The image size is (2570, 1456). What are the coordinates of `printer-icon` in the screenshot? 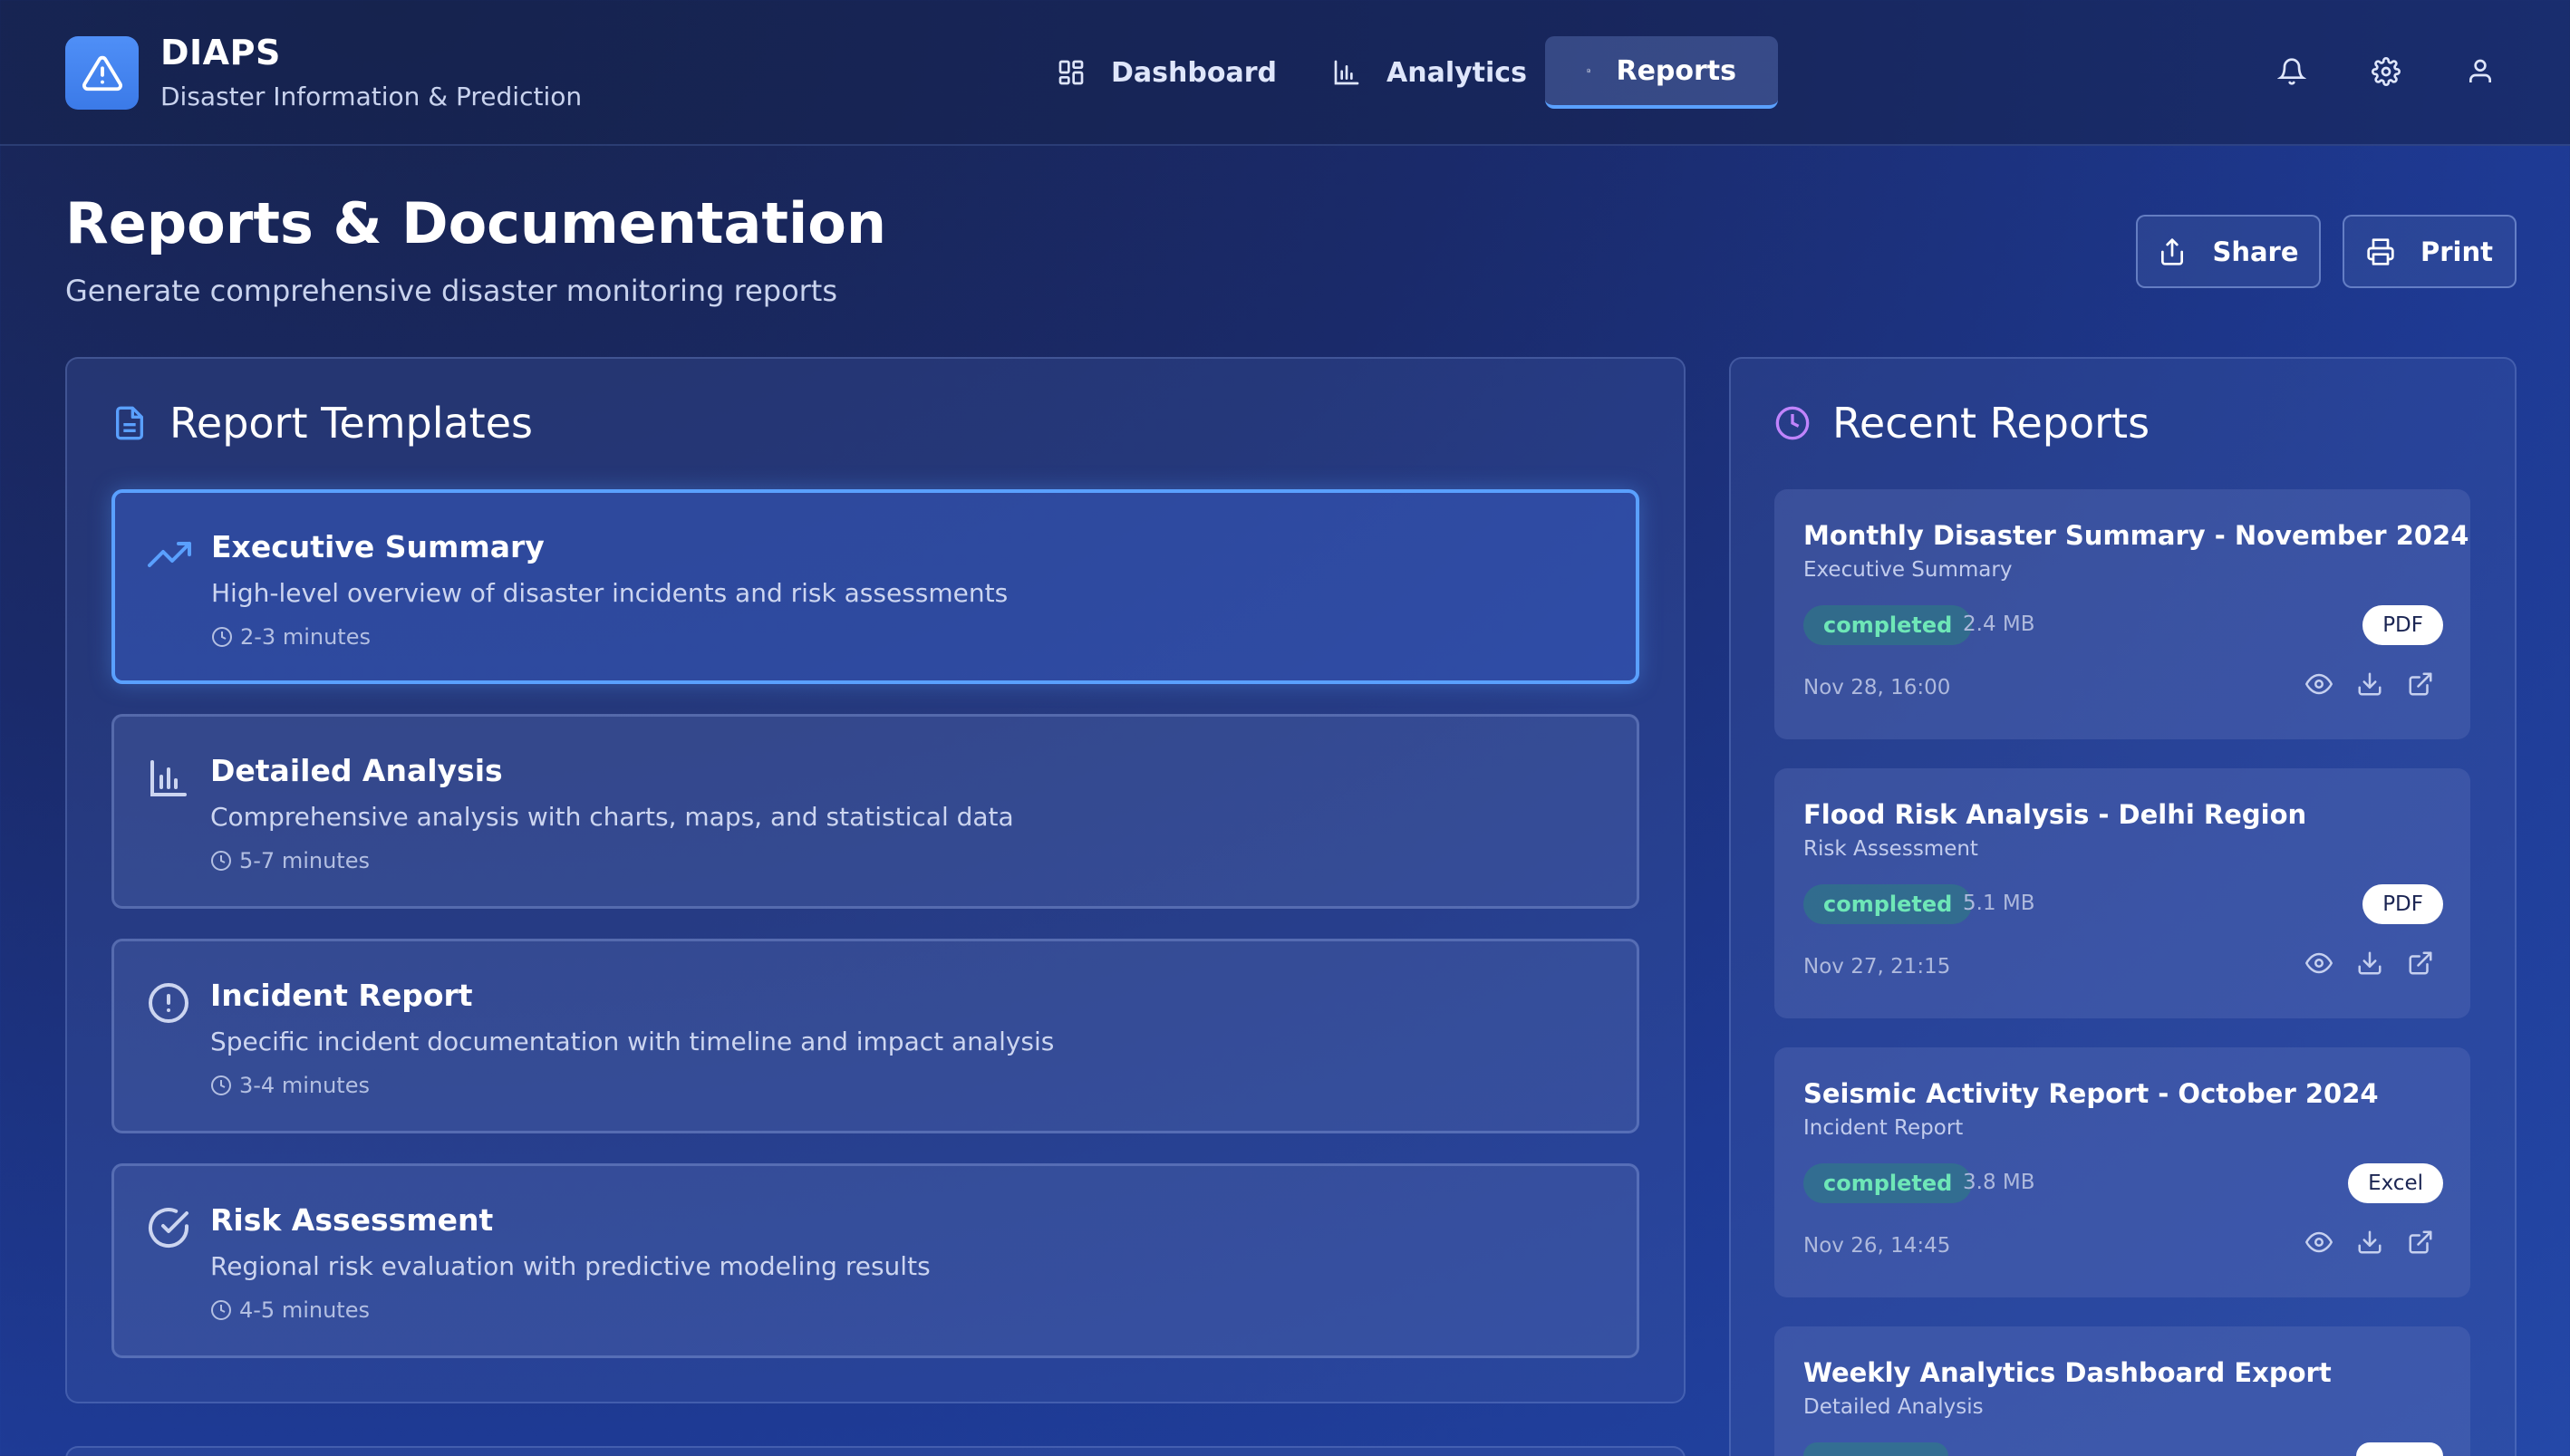 It's located at (2380, 251).